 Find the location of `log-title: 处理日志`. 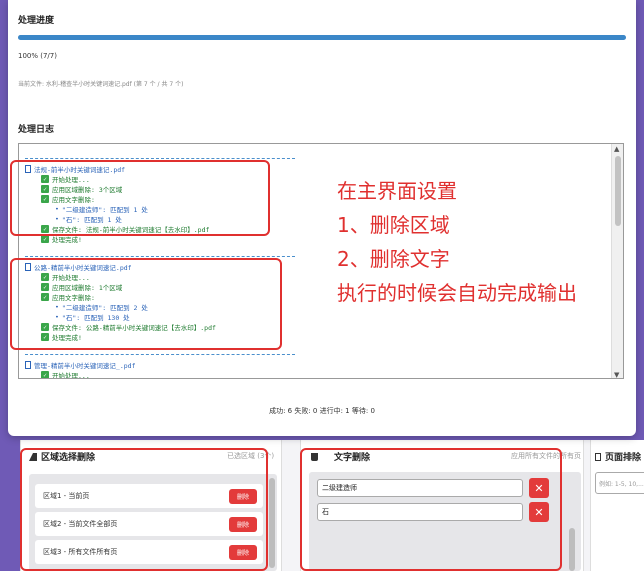

log-title: 处理日志 is located at coordinates (36, 130).